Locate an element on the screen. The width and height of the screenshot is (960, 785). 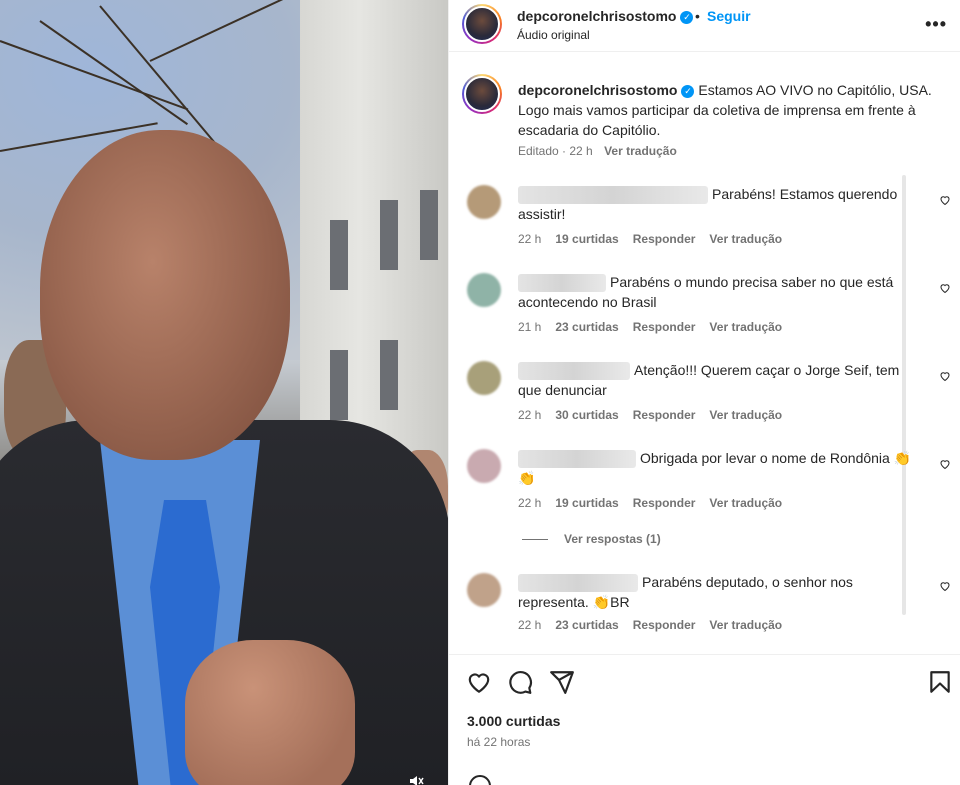
view-replies-button: Ver respostas (1) is located at coordinates (612, 539).